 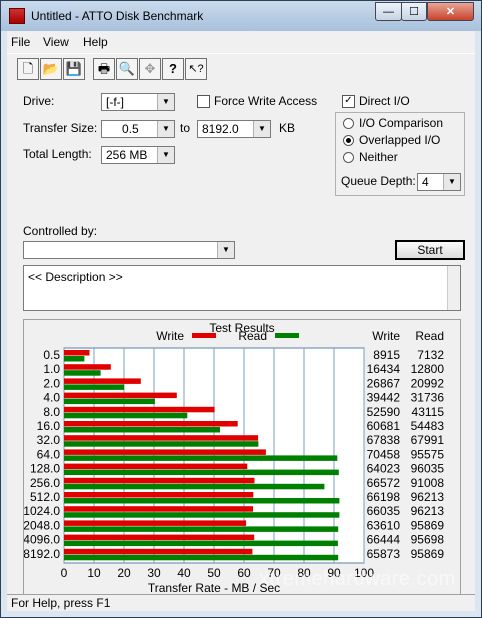 What do you see at coordinates (49, 440) in the screenshot?
I see `y-tick-label: 32.0` at bounding box center [49, 440].